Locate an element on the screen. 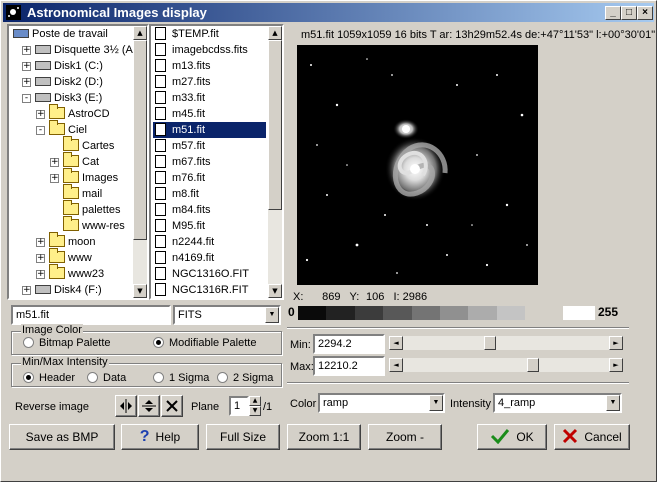 Image resolution: width=657 pixels, height=482 pixels. help-button: ? Help is located at coordinates (160, 437).